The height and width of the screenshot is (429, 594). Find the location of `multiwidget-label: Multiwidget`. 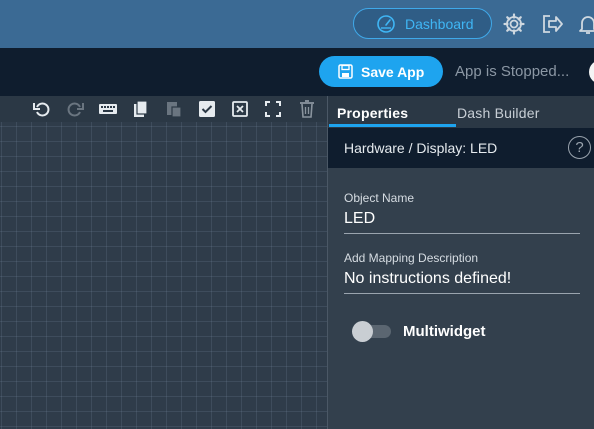

multiwidget-label: Multiwidget is located at coordinates (444, 331).